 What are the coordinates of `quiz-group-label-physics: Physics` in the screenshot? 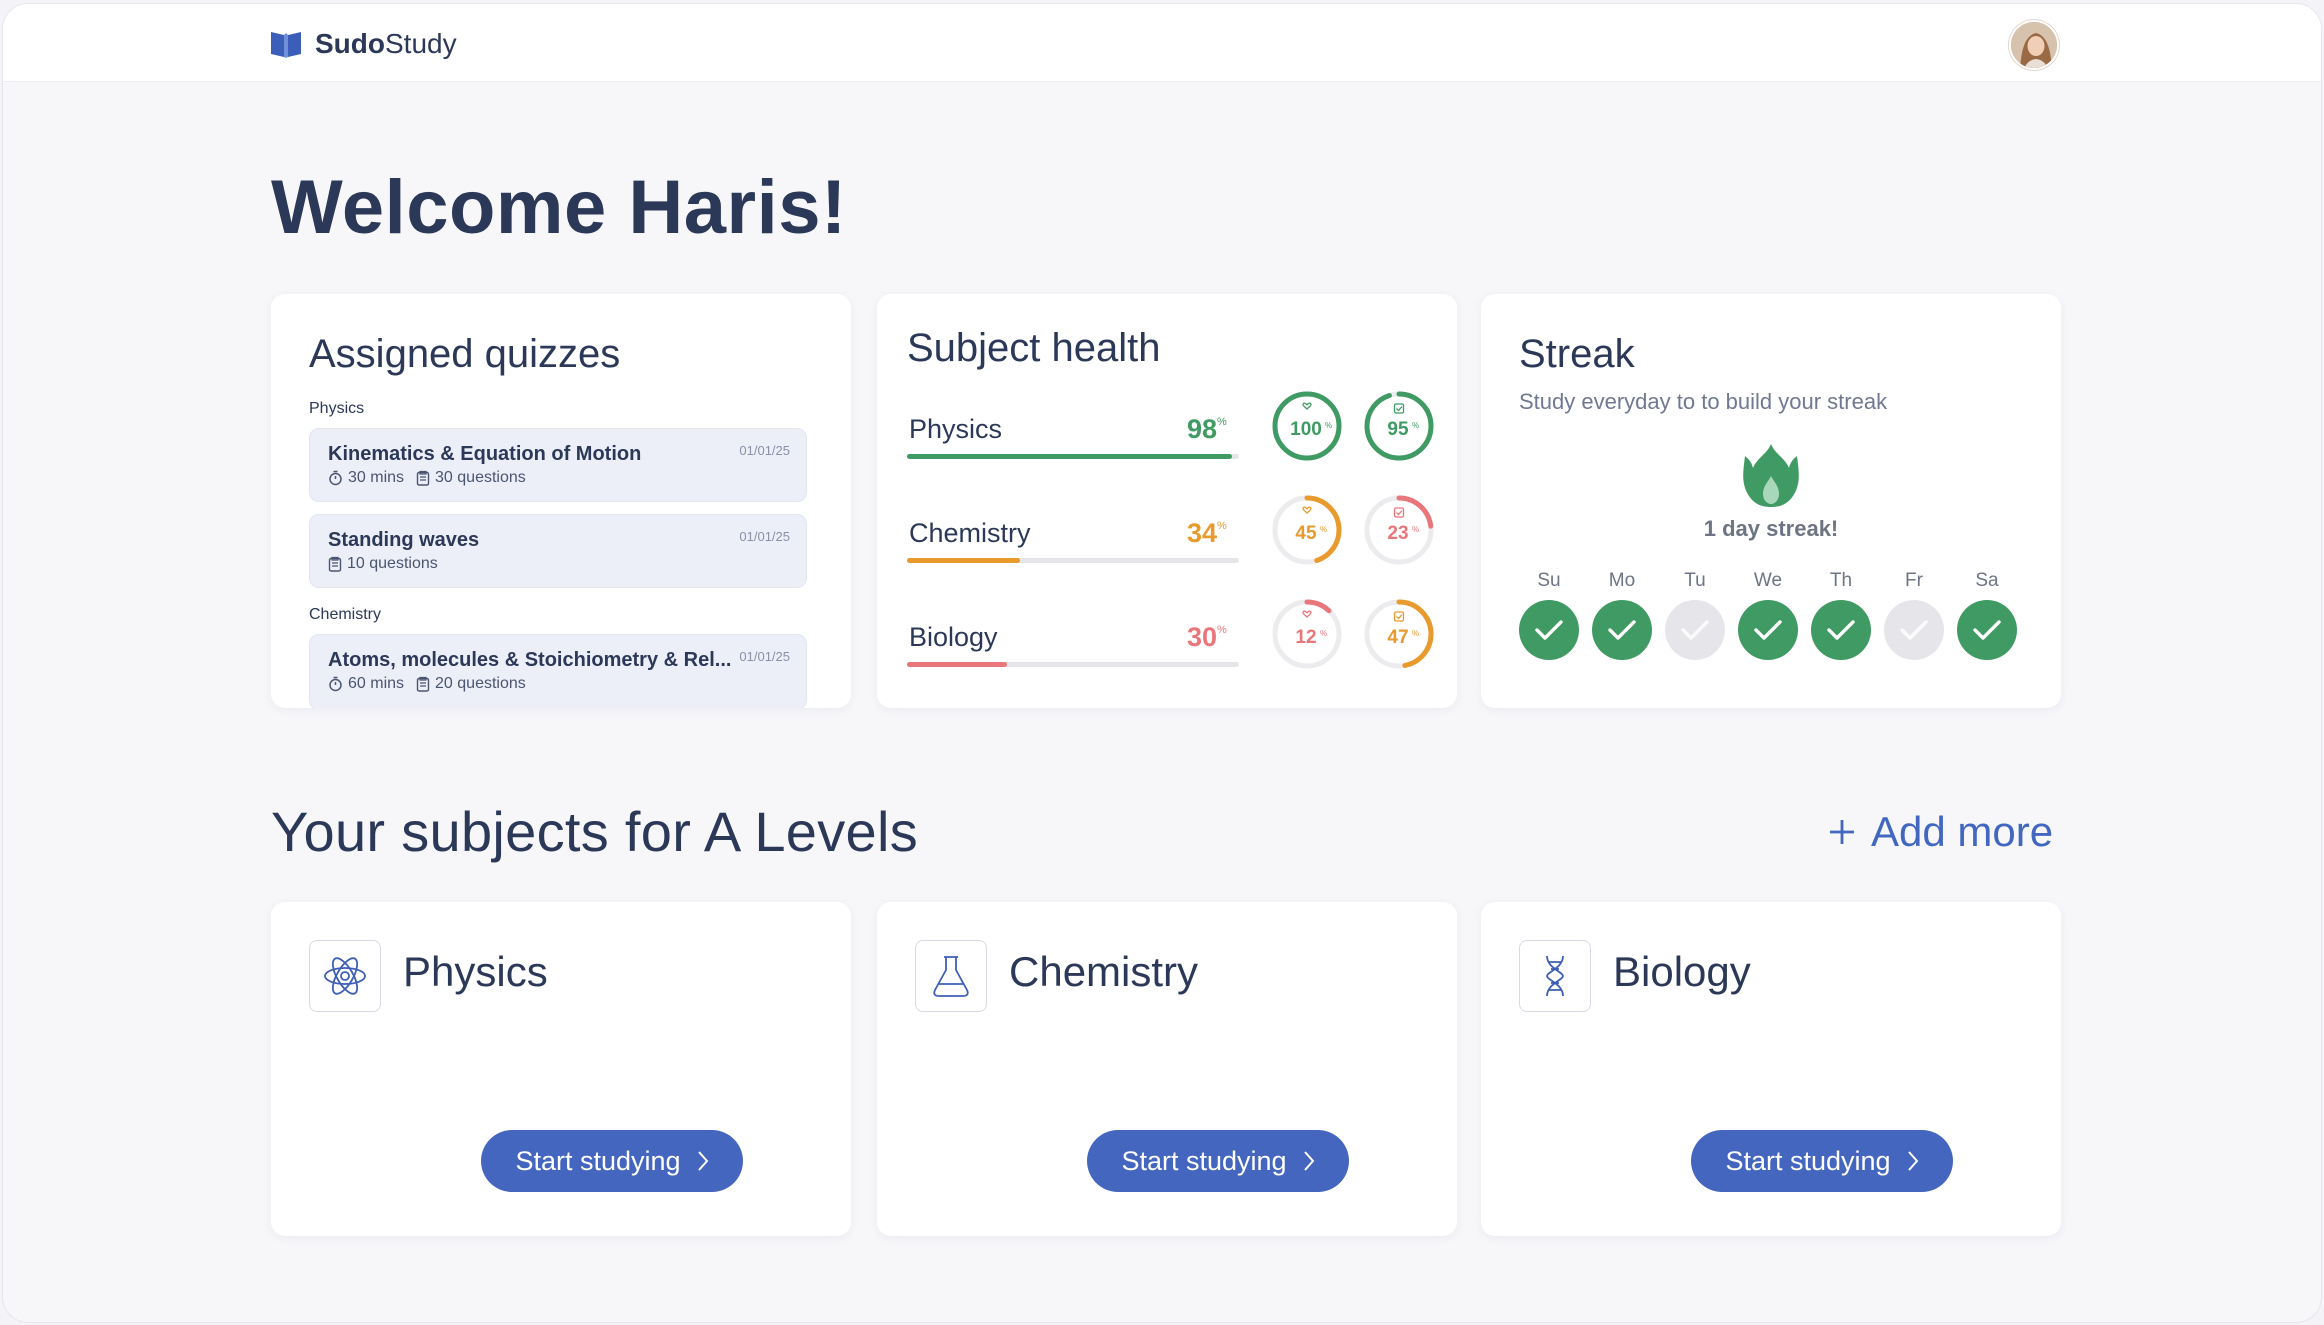 It's located at (337, 408).